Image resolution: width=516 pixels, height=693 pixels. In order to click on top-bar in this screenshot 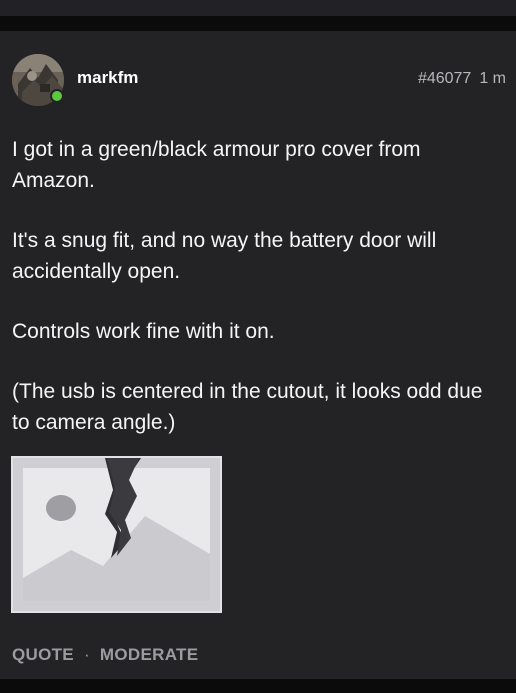, I will do `click(258, 8)`.